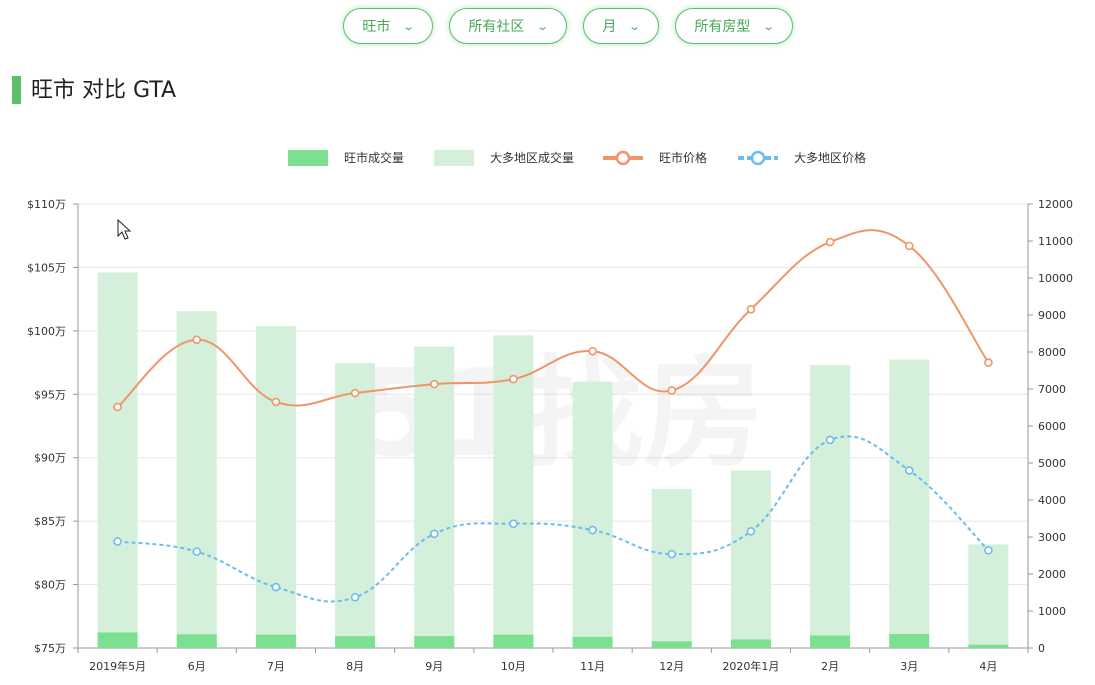 The width and height of the screenshot is (1095, 685). Describe the element at coordinates (909, 666) in the screenshot. I see `x-tick-label: 3月` at that location.